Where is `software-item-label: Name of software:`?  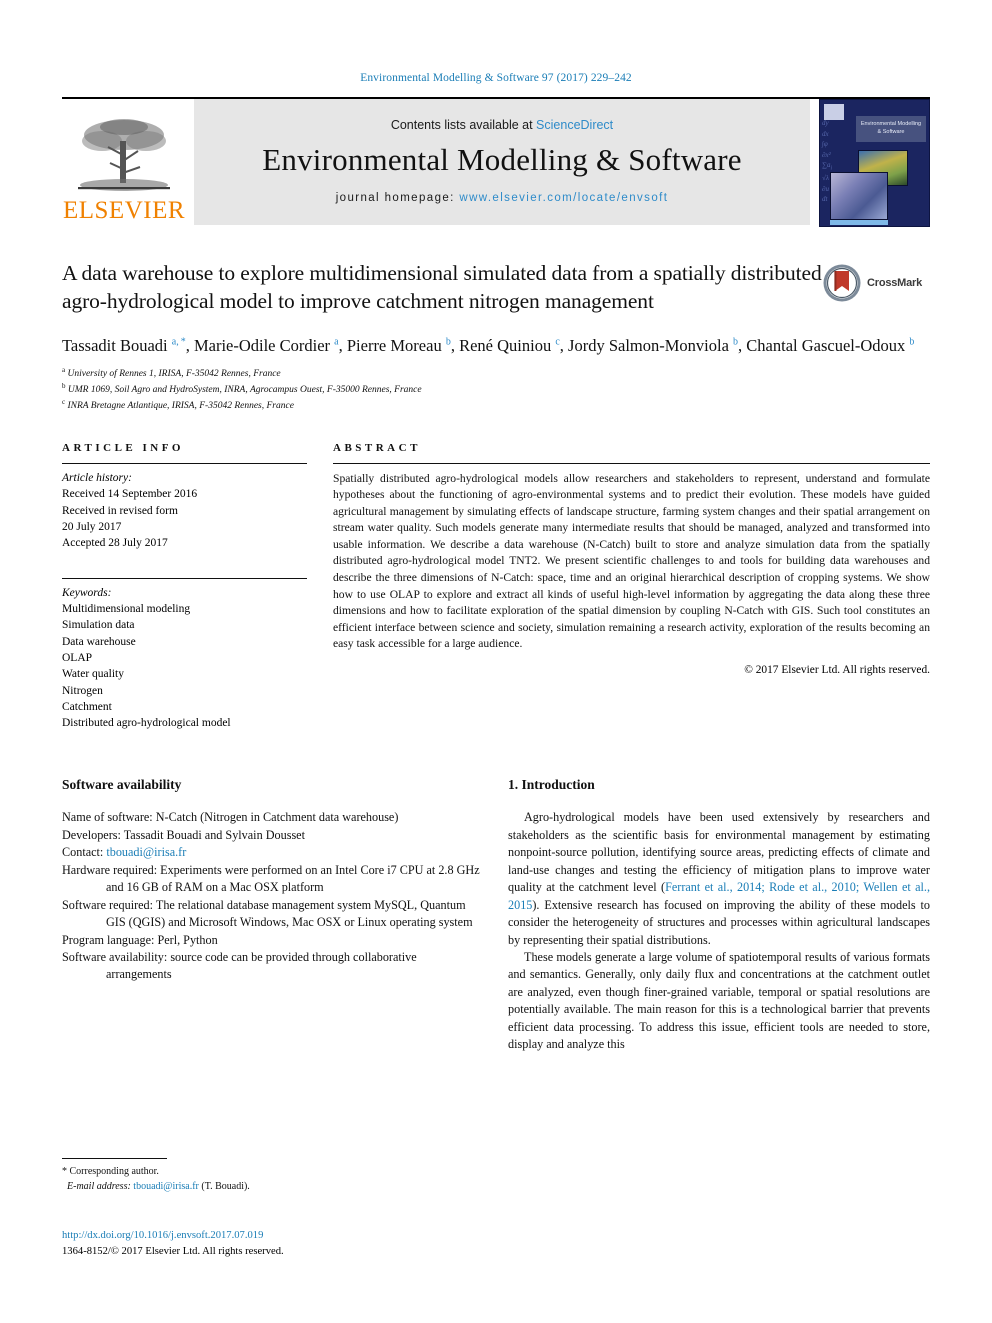
software-item-label: Name of software: is located at coordinates (107, 817).